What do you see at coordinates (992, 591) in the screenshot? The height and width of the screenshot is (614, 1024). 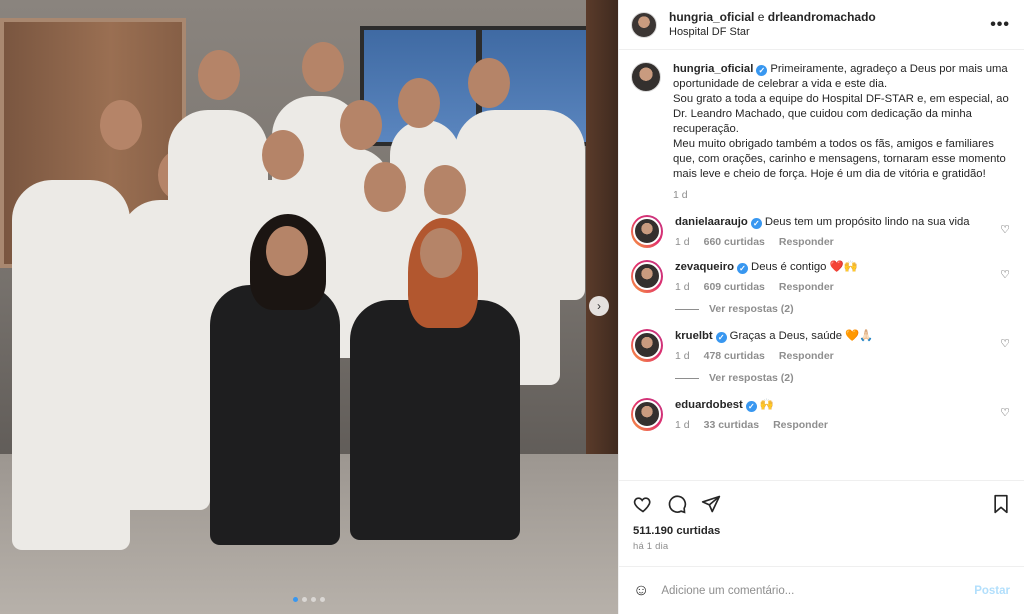 I see `post-comment-button: Postar` at bounding box center [992, 591].